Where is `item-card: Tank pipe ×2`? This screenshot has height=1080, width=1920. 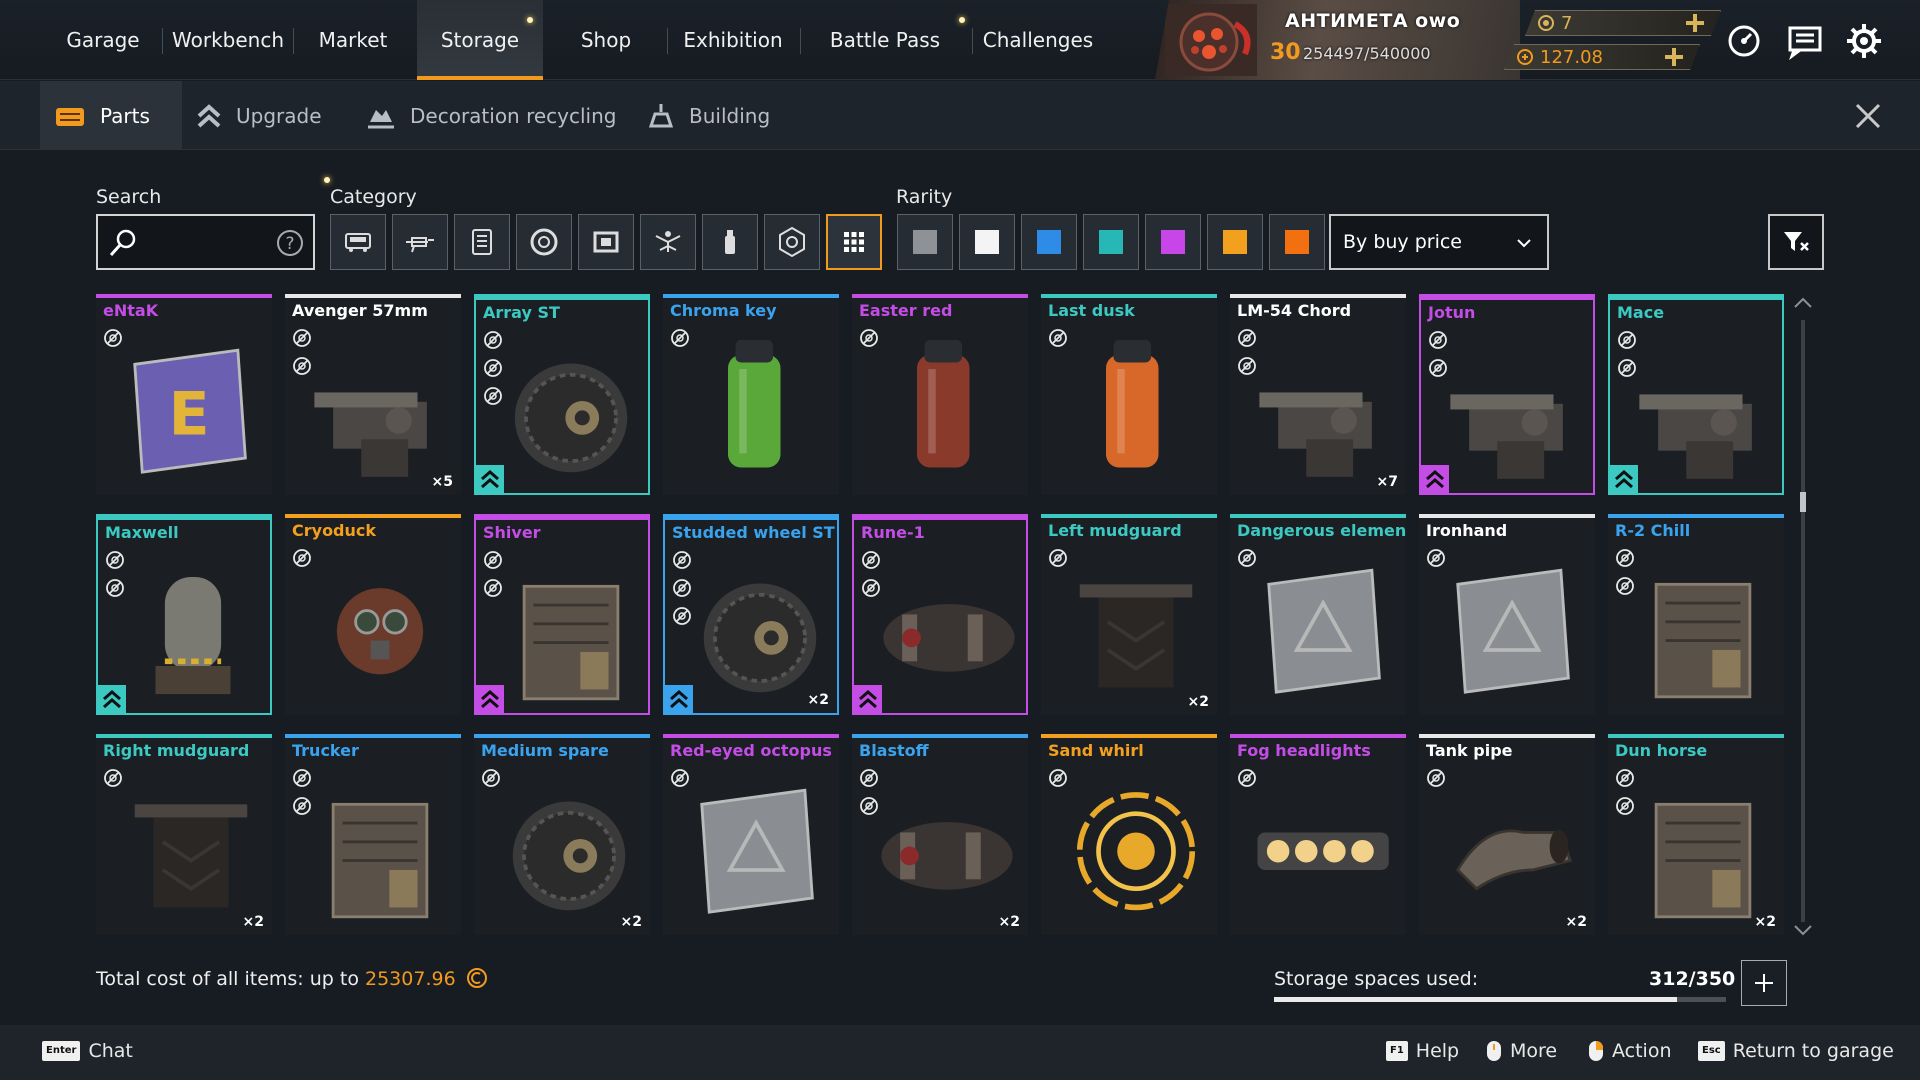 item-card: Tank pipe ×2 is located at coordinates (1507, 834).